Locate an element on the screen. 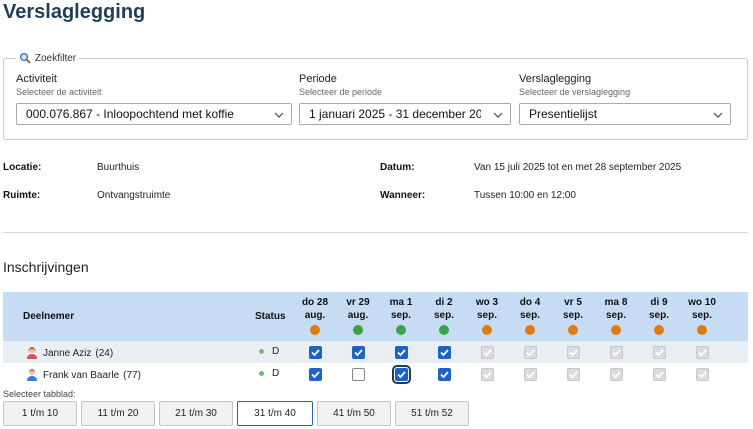 The image size is (753, 429). period-select: 1 januari 2025 - 31 december 2025 is located at coordinates (405, 114).